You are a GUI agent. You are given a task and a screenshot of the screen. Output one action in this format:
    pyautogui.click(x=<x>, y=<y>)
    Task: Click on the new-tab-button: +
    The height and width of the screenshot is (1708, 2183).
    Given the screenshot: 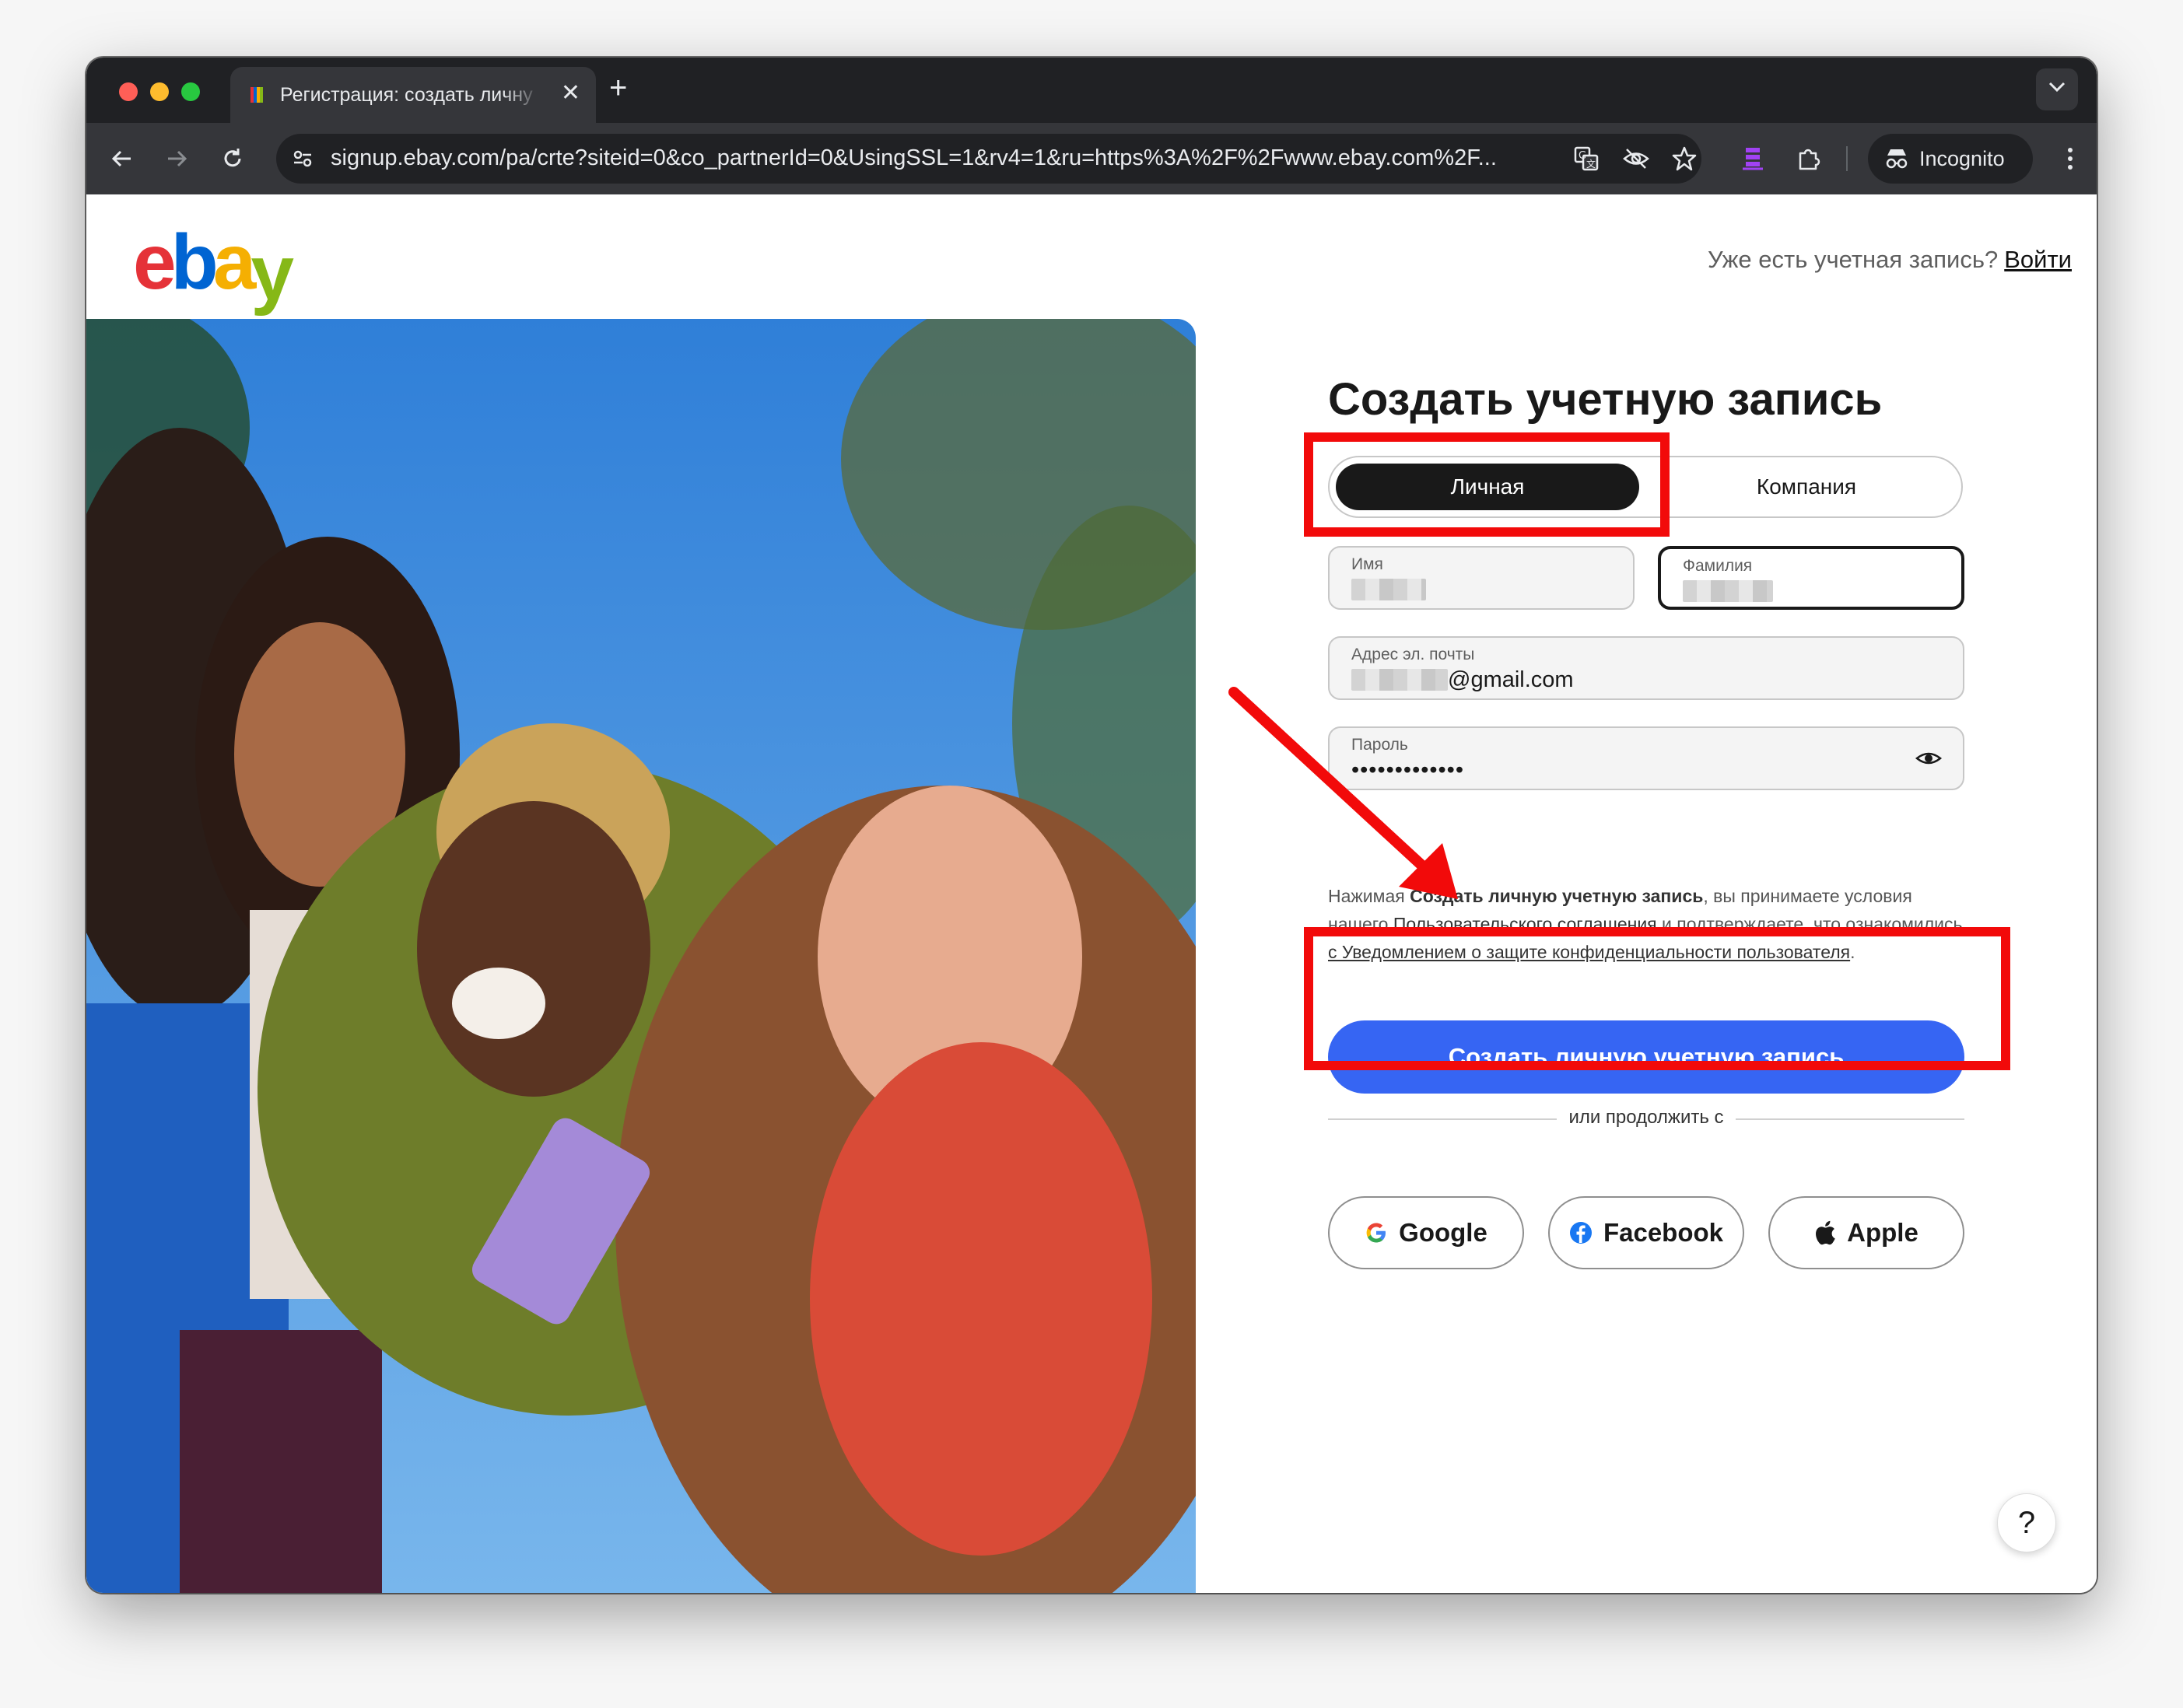 What is the action you would take?
    pyautogui.click(x=618, y=88)
    